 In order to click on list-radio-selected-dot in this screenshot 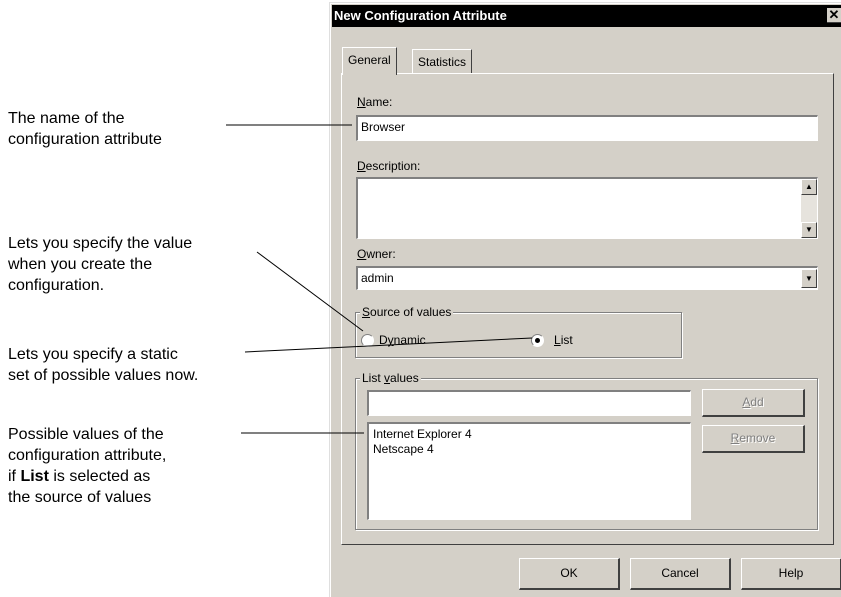, I will do `click(537, 340)`.